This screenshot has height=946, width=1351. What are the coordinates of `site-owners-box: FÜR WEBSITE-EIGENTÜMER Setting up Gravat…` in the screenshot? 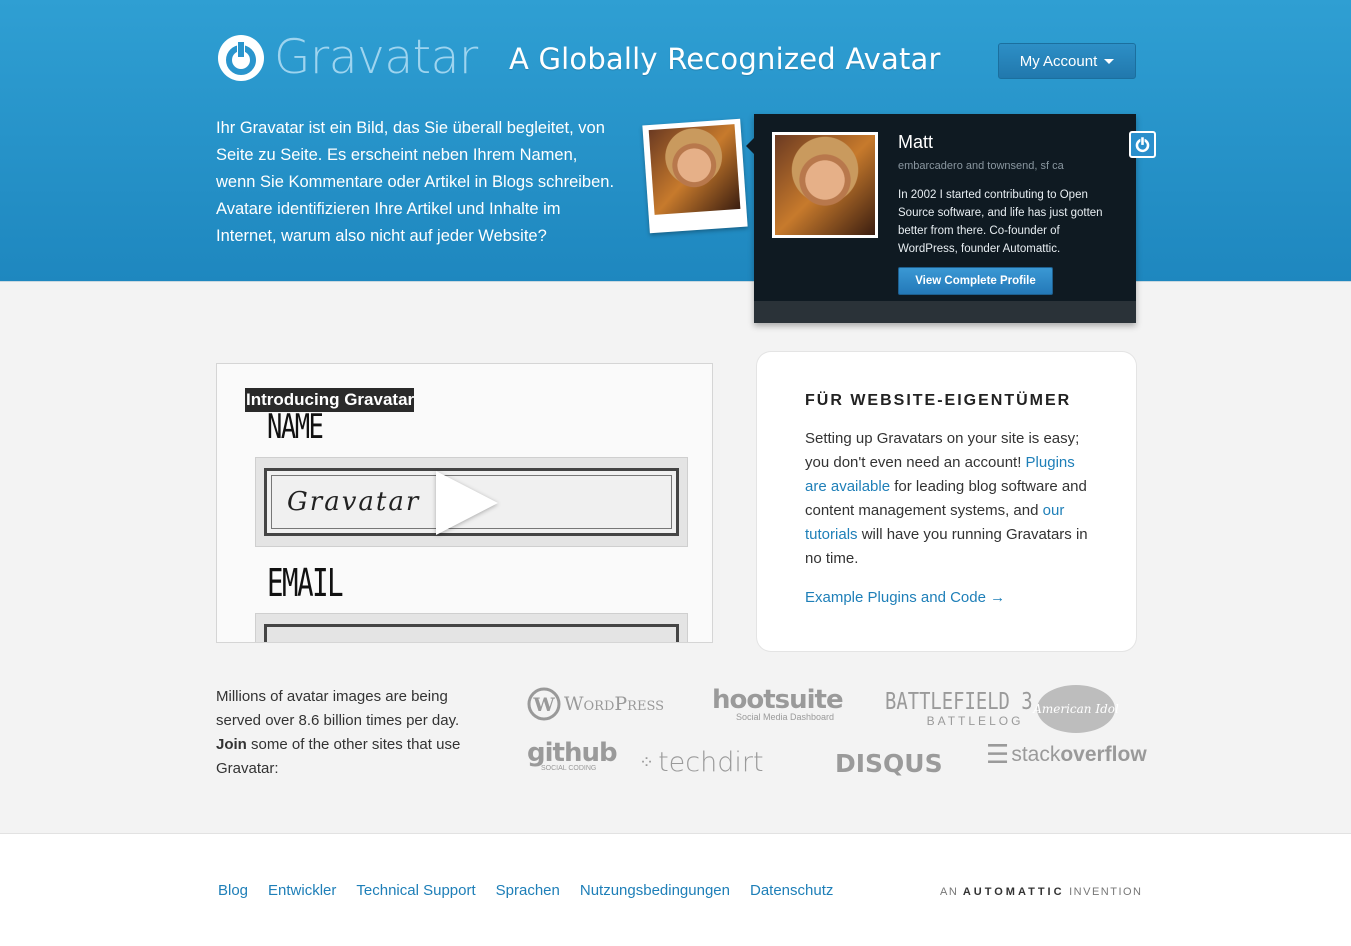 It's located at (946, 501).